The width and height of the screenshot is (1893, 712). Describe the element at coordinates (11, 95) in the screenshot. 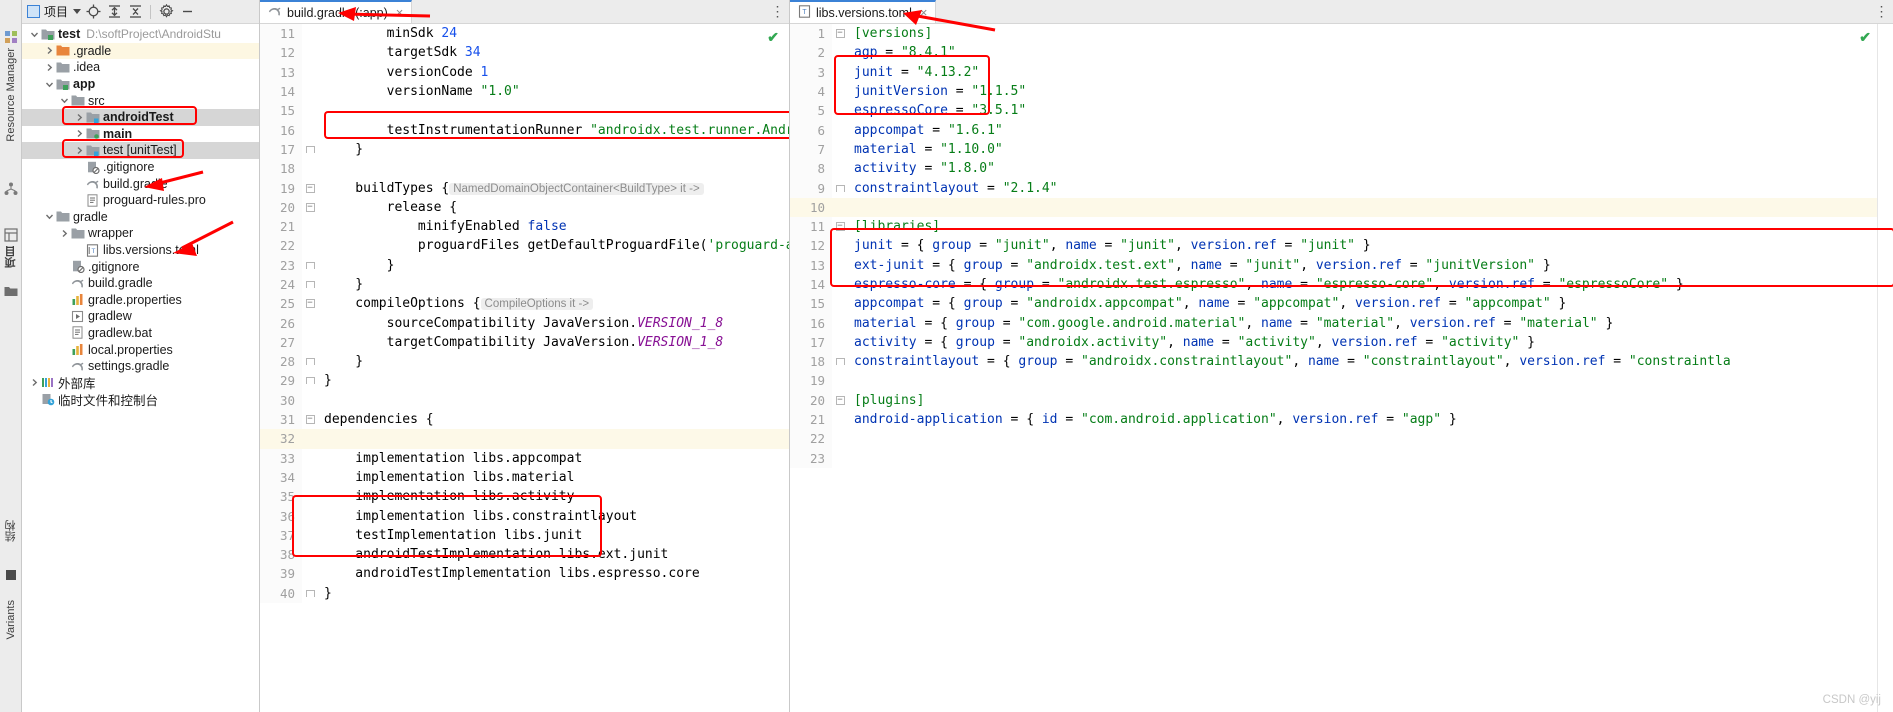

I see `rail-label-resource-manager: Resource Manager` at that location.